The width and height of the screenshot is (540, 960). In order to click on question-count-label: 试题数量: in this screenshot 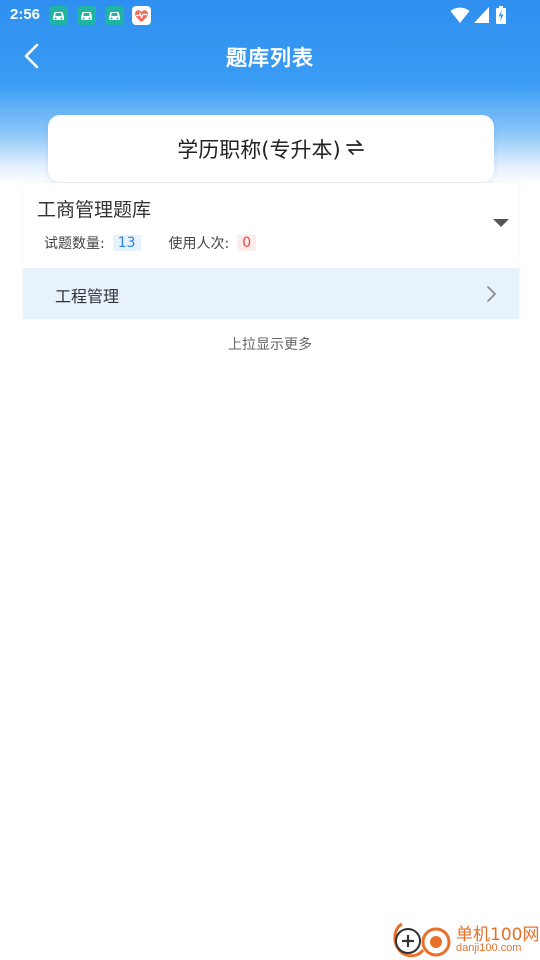, I will do `click(74, 244)`.